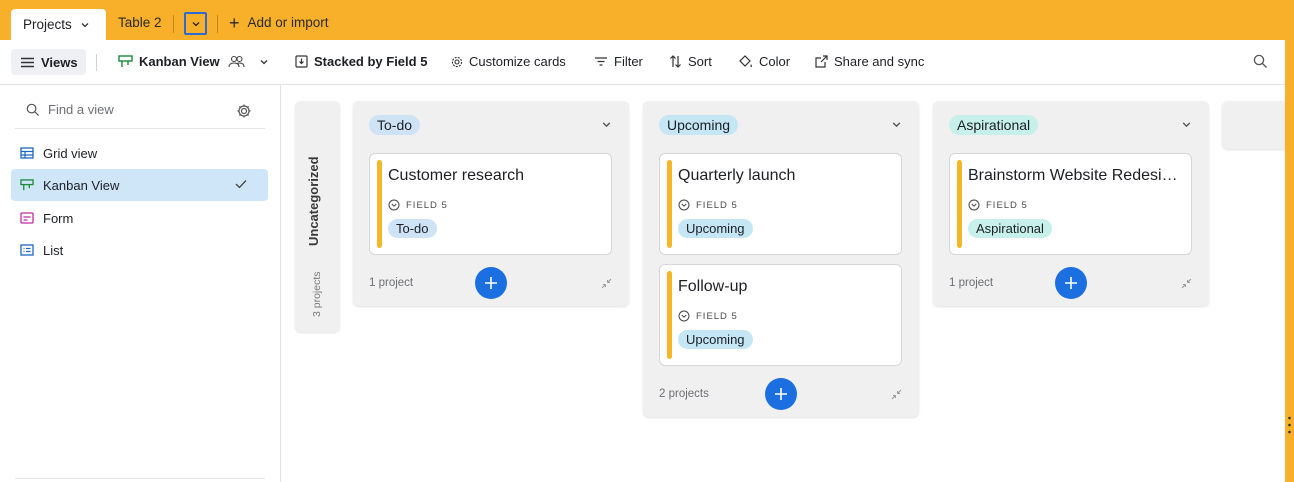 This screenshot has width=1294, height=482. I want to click on add-or-import-button: + Add or import, so click(279, 22).